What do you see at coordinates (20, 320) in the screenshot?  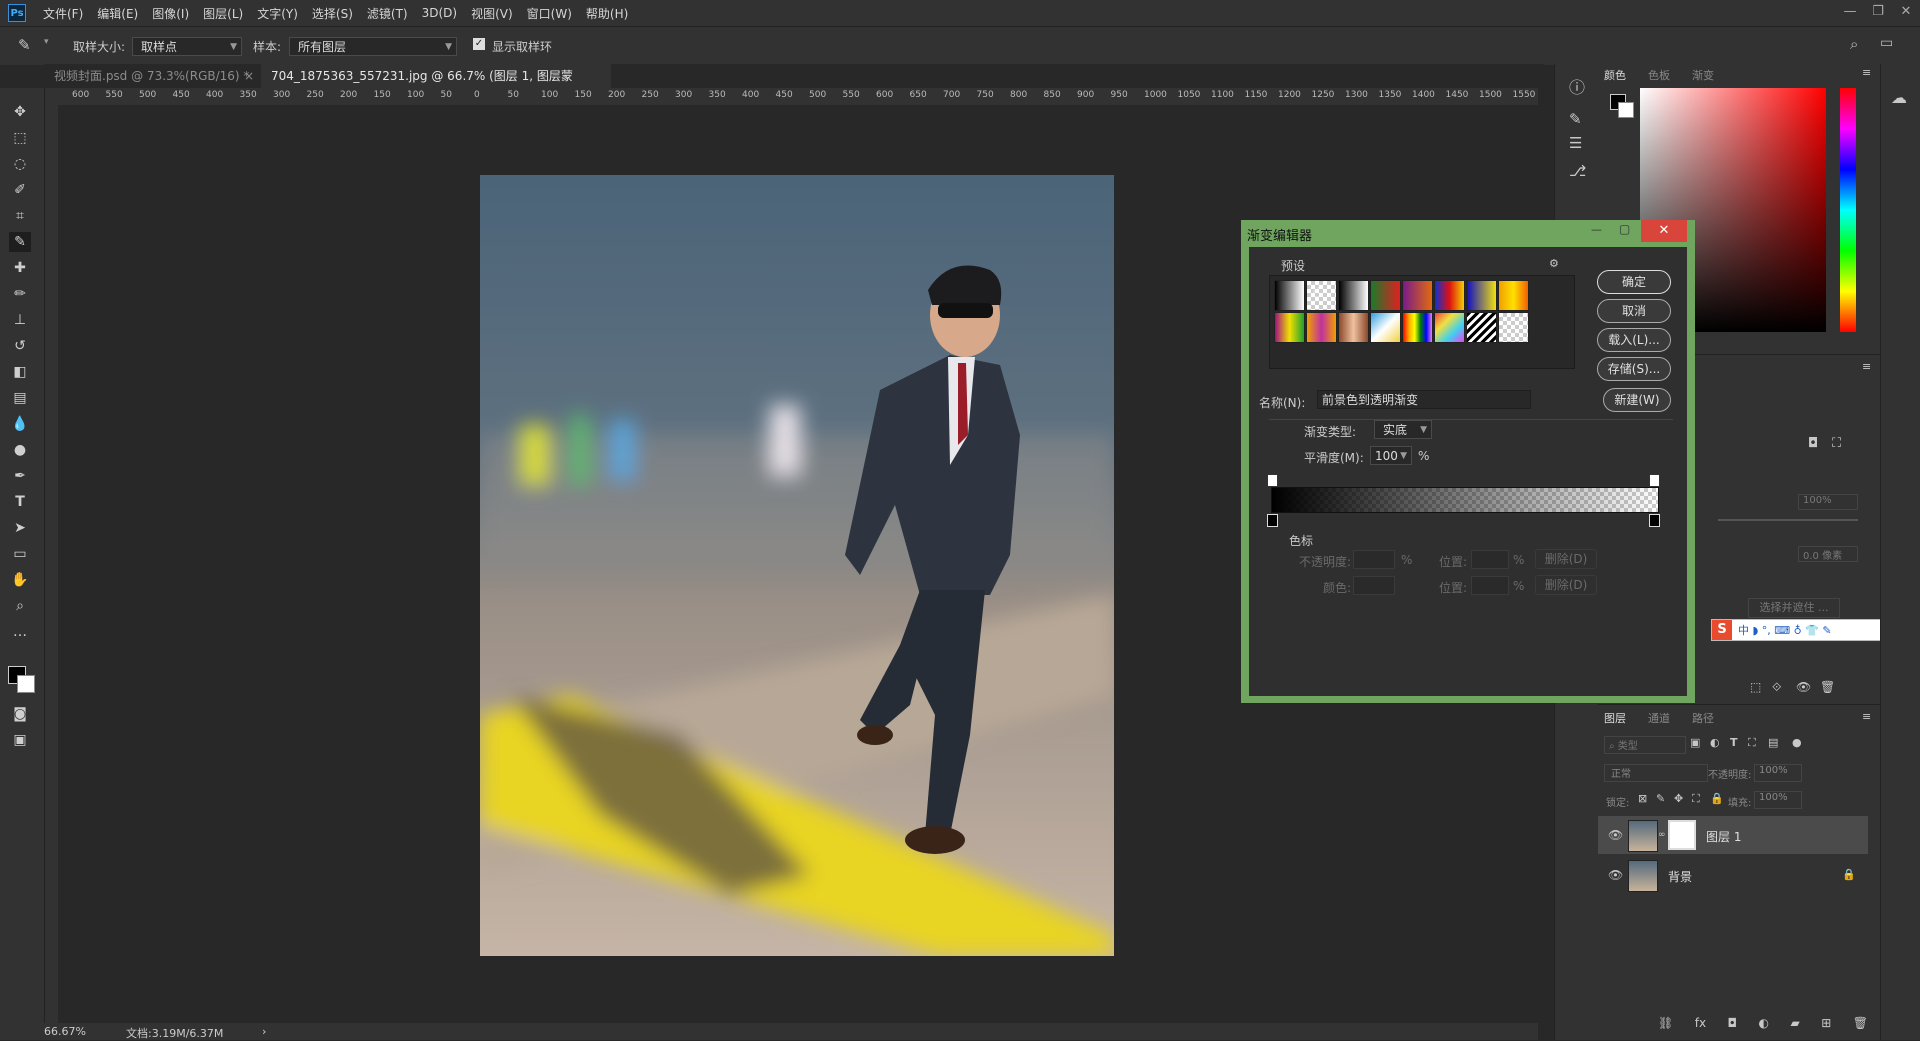 I see `stamp-tool-icon: ⊥` at bounding box center [20, 320].